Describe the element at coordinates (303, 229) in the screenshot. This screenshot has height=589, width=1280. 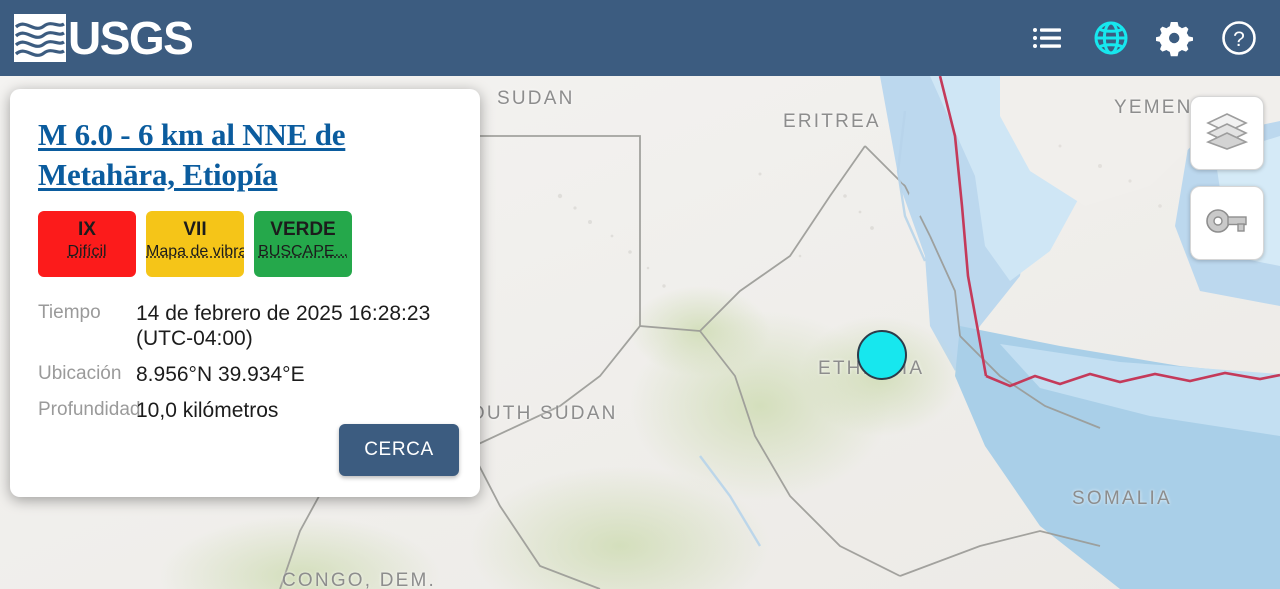
I see `pager-level: VERDE` at that location.